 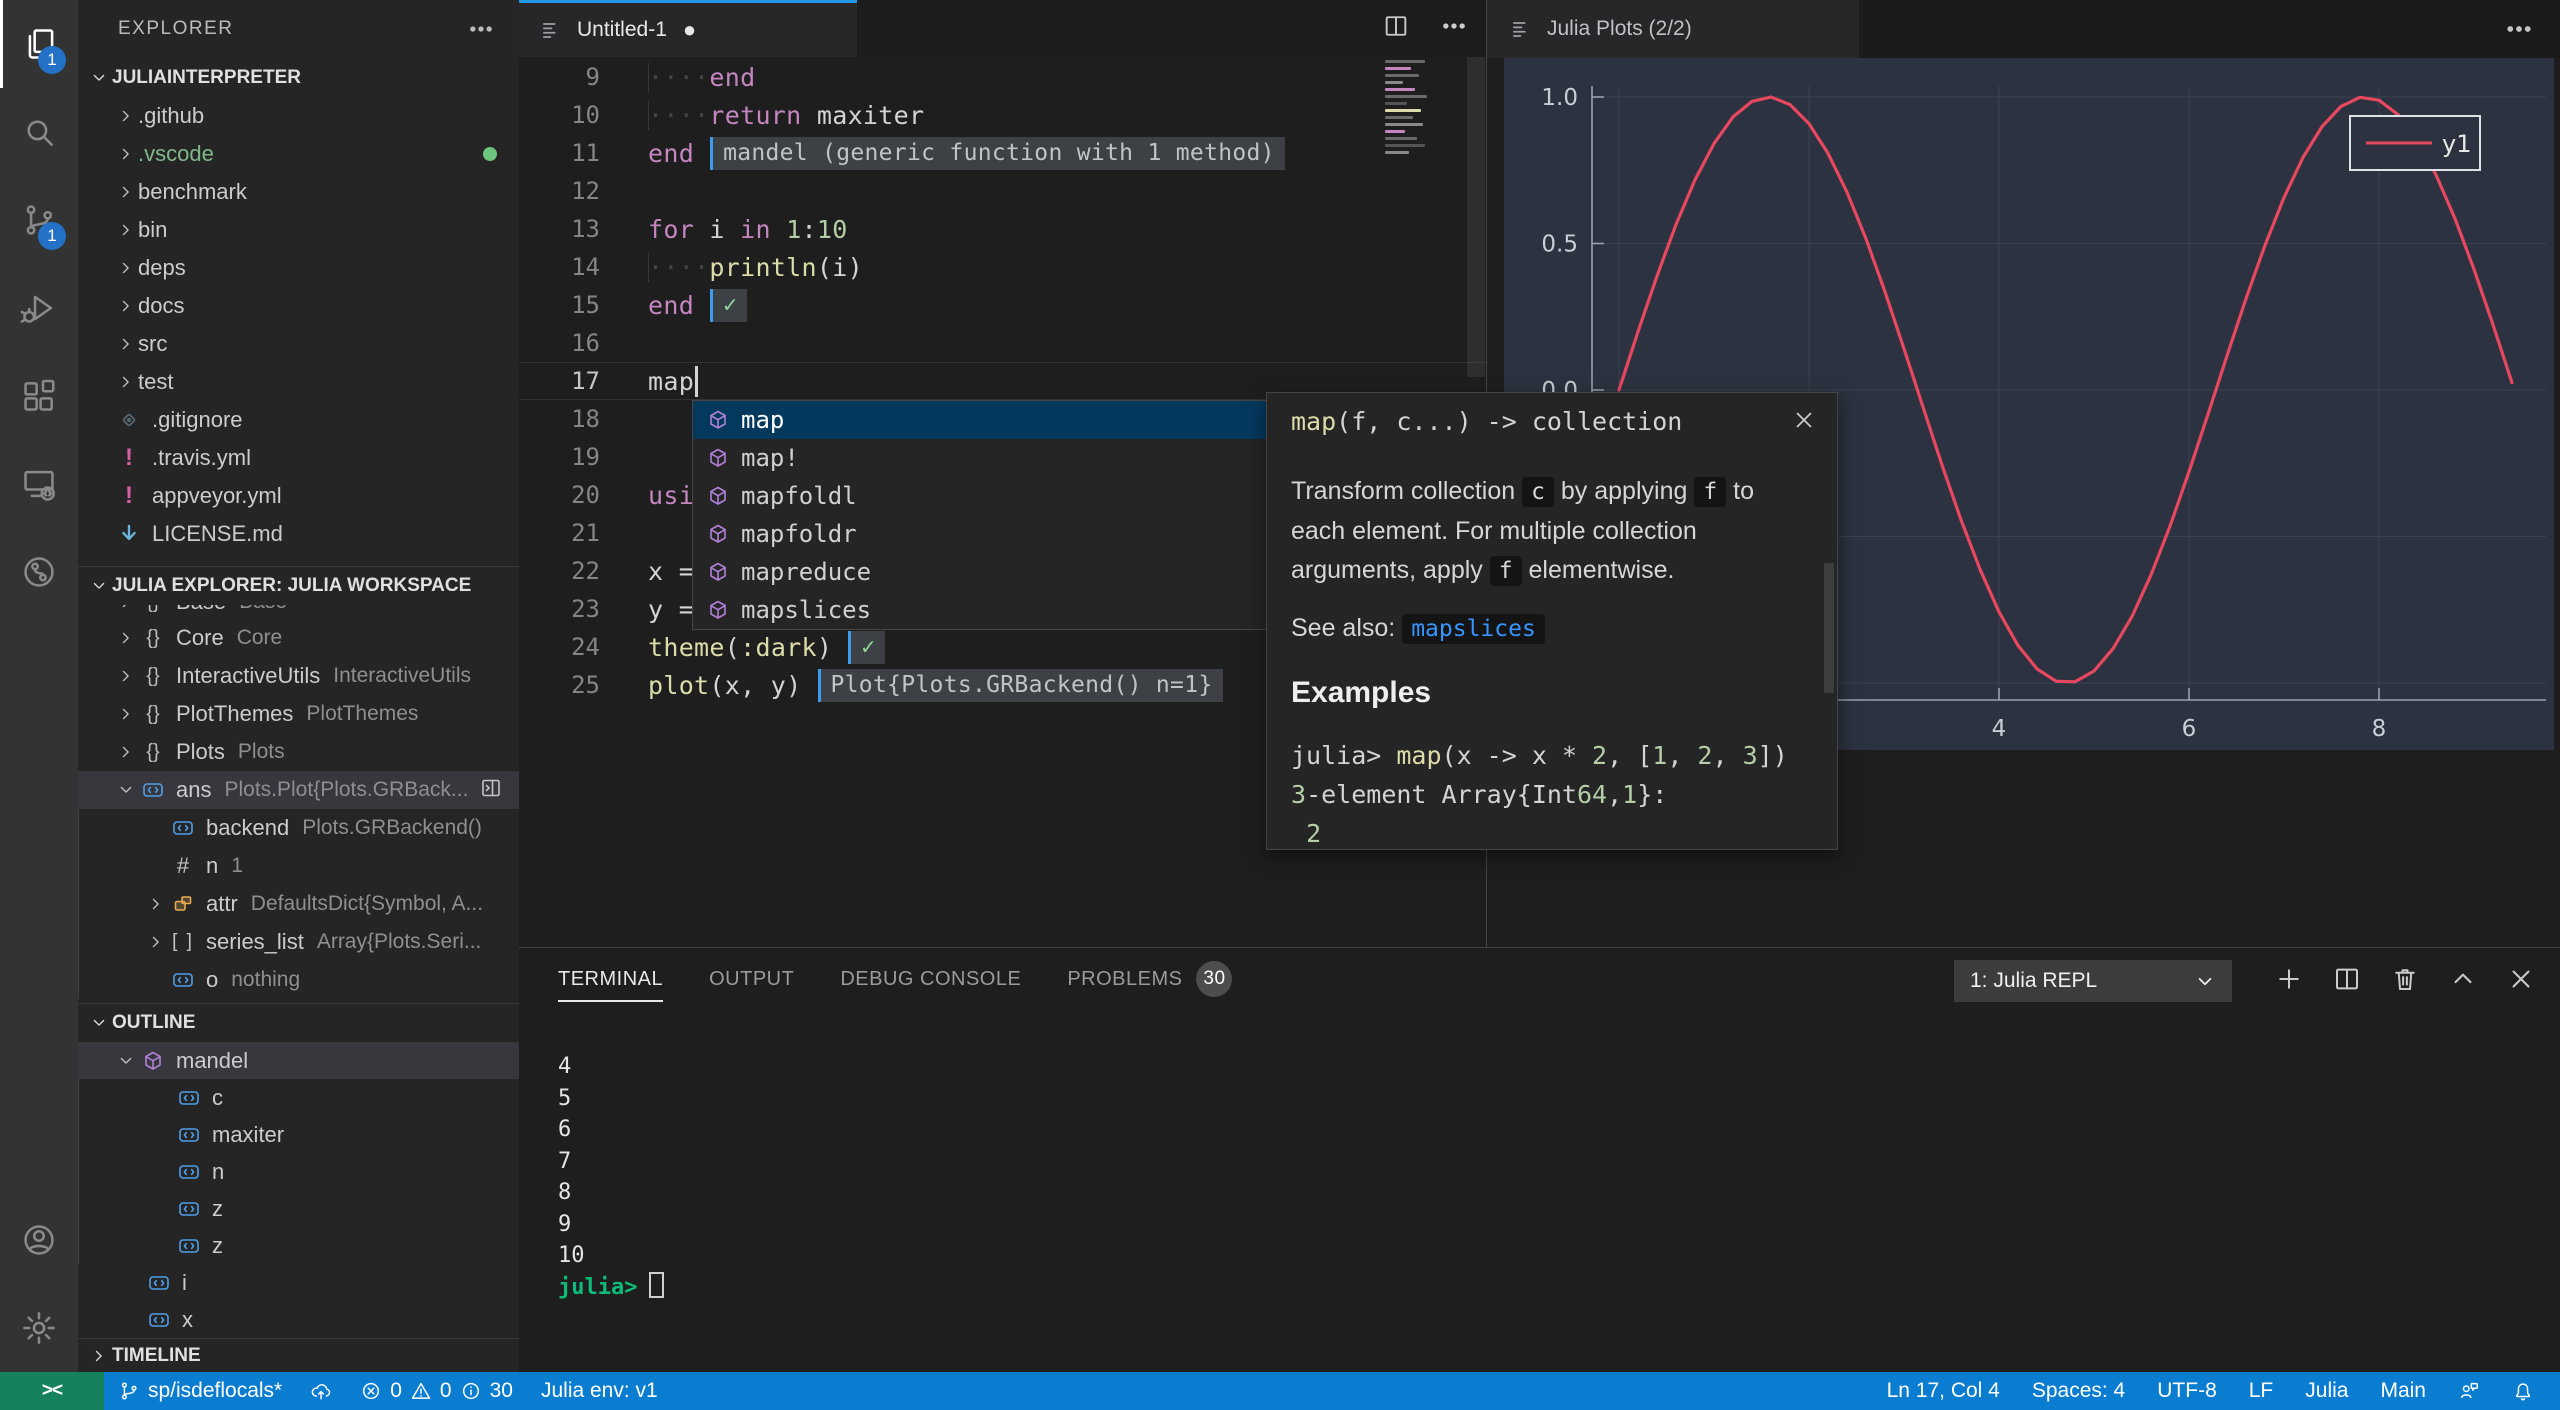 I want to click on tab-untitled-1: Untitled-1 ●, so click(x=688, y=28).